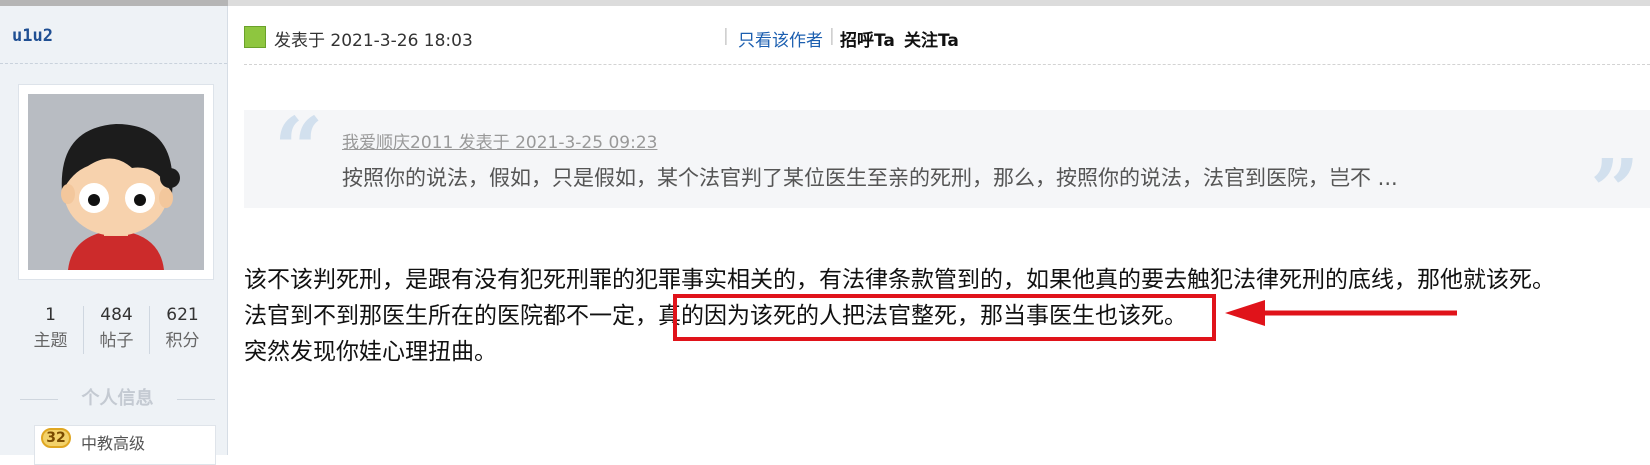 The image size is (1650, 465). Describe the element at coordinates (56, 438) in the screenshot. I see `level-badge: 32` at that location.